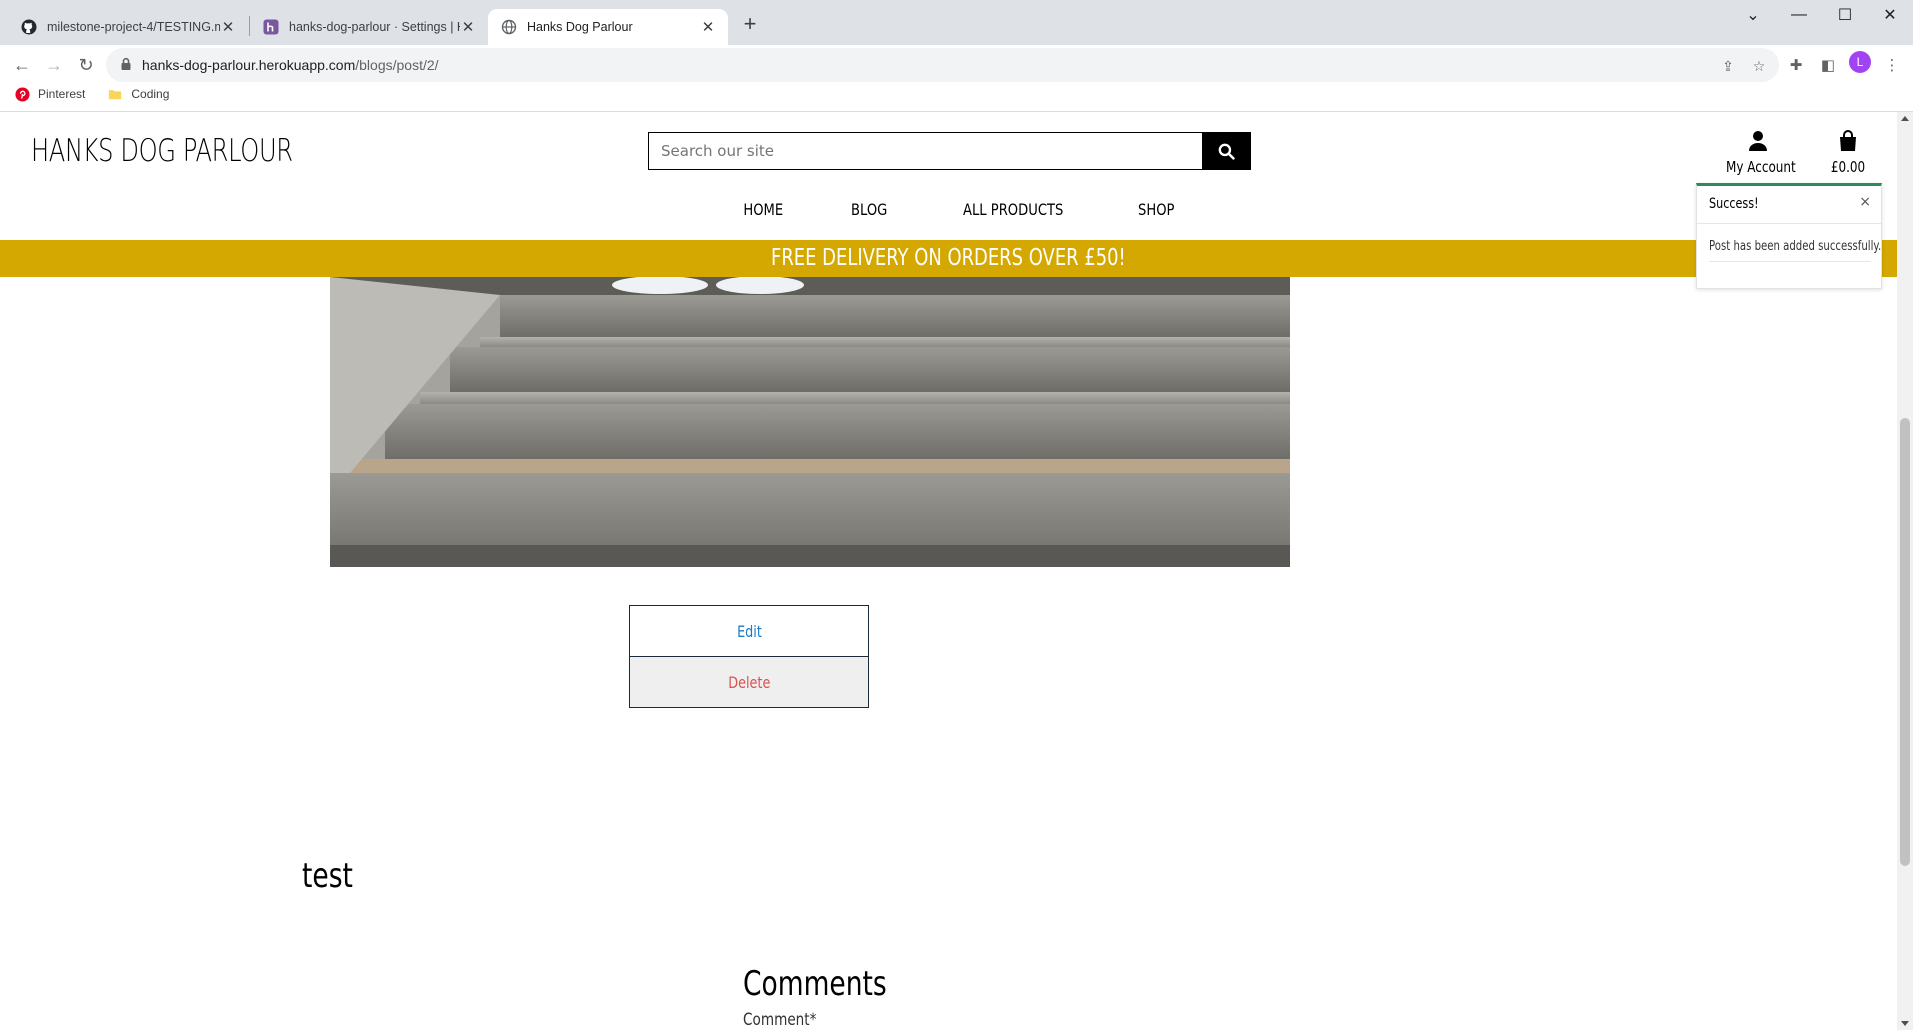  I want to click on heroku-icon, so click(270, 27).